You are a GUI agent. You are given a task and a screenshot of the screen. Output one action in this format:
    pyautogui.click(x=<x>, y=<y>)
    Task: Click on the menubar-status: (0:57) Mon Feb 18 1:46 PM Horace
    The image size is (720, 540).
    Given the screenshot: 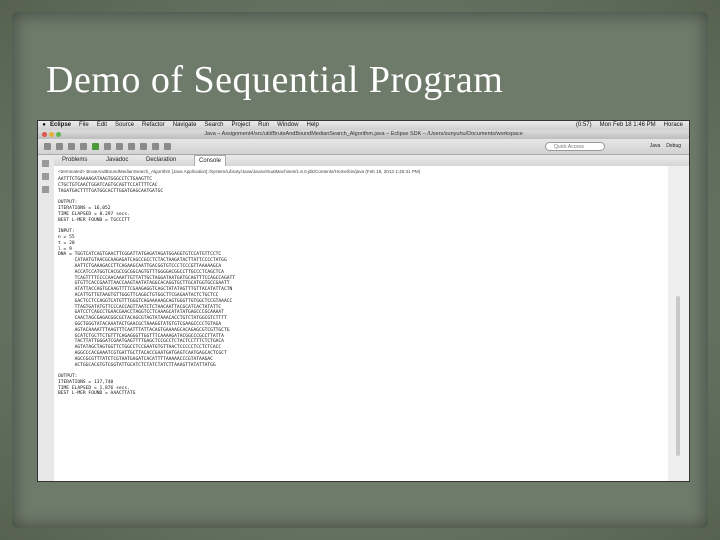 What is the action you would take?
    pyautogui.click(x=629, y=125)
    